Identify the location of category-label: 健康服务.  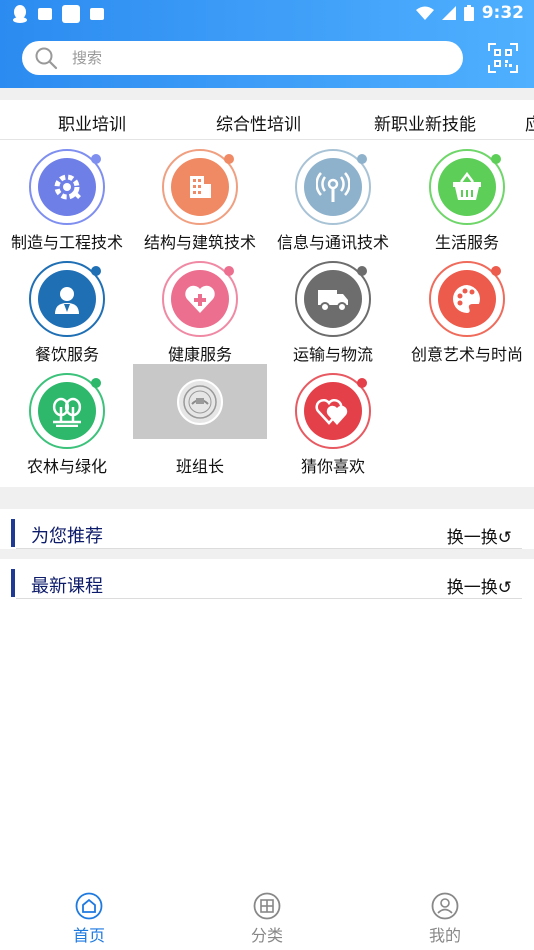
(199, 354).